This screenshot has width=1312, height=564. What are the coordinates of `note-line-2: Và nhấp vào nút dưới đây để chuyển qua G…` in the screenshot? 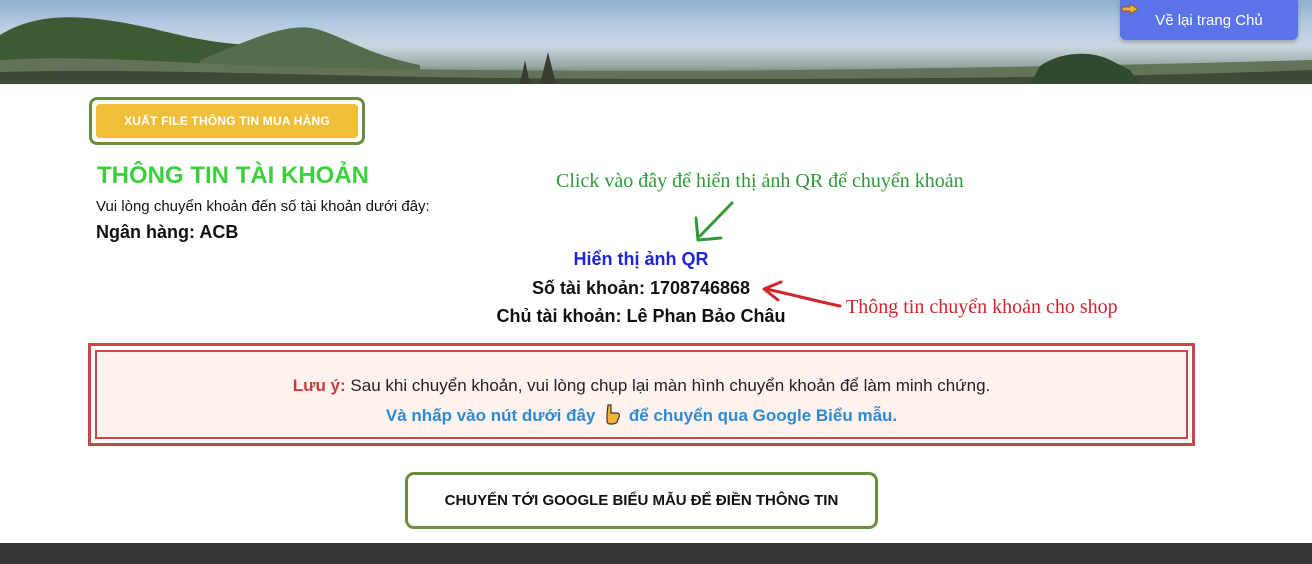 It's located at (641, 414).